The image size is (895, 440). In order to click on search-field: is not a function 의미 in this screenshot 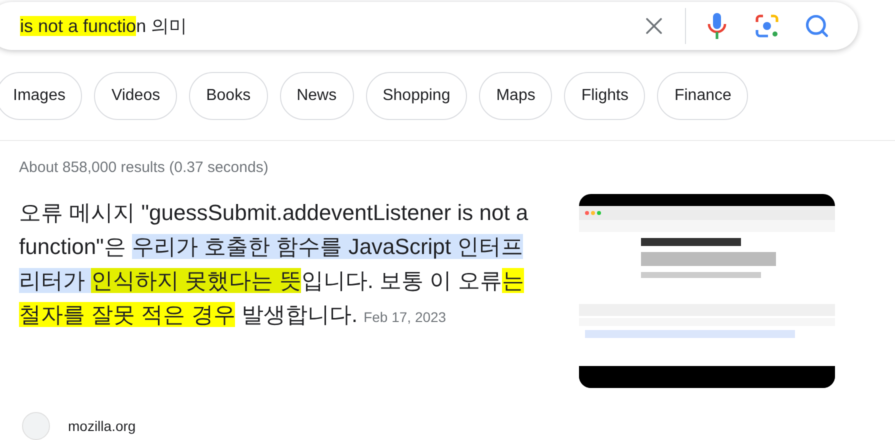, I will do `click(324, 26)`.